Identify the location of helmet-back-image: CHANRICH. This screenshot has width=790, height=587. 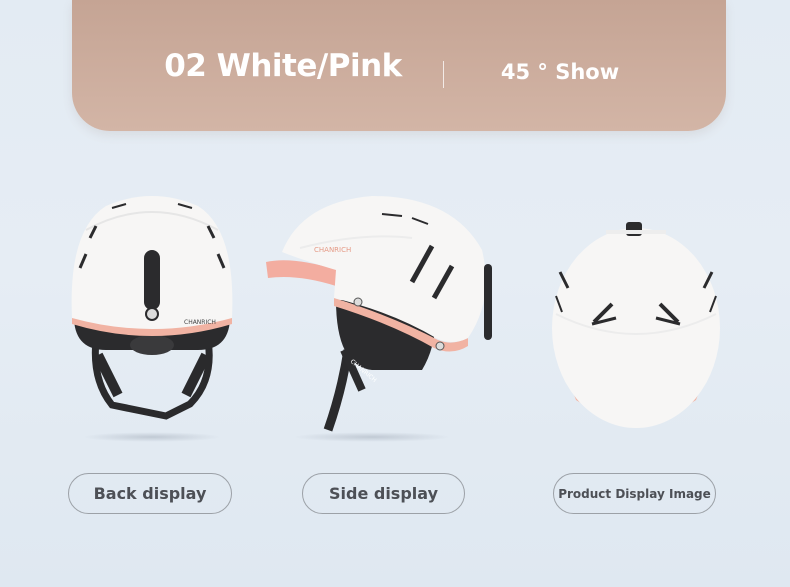
(152, 308).